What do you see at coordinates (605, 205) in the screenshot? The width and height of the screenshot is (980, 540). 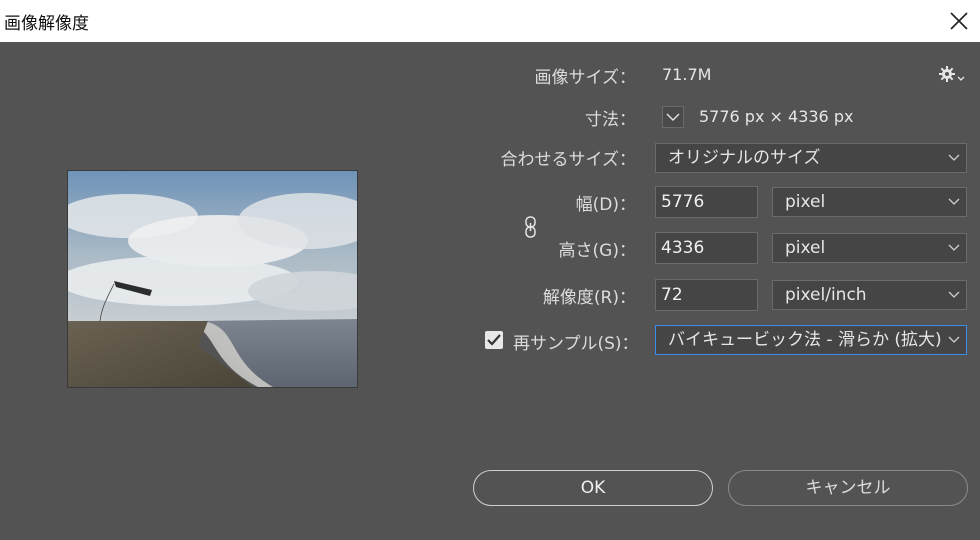 I see `width-label: 幅(D)：` at bounding box center [605, 205].